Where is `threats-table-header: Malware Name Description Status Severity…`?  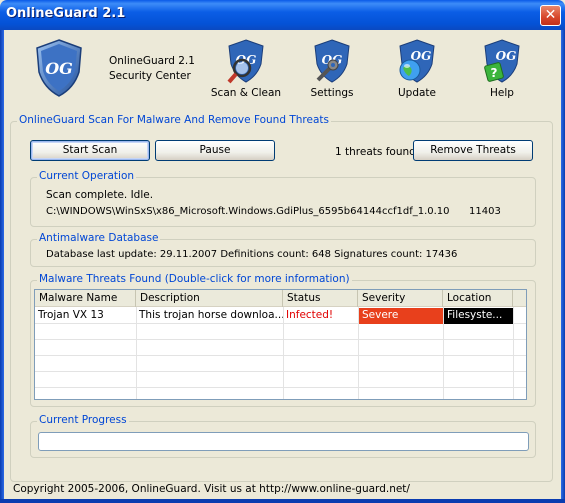
threats-table-header: Malware Name Description Status Severity… is located at coordinates (280, 298).